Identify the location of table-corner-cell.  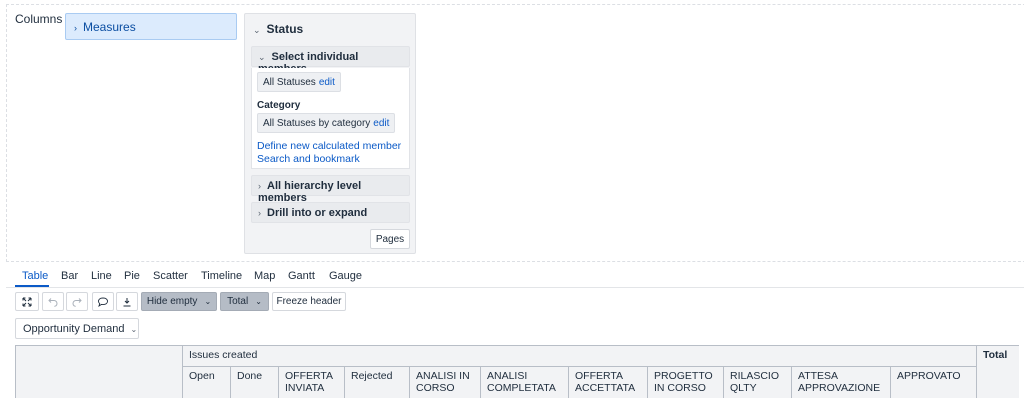
(99, 371).